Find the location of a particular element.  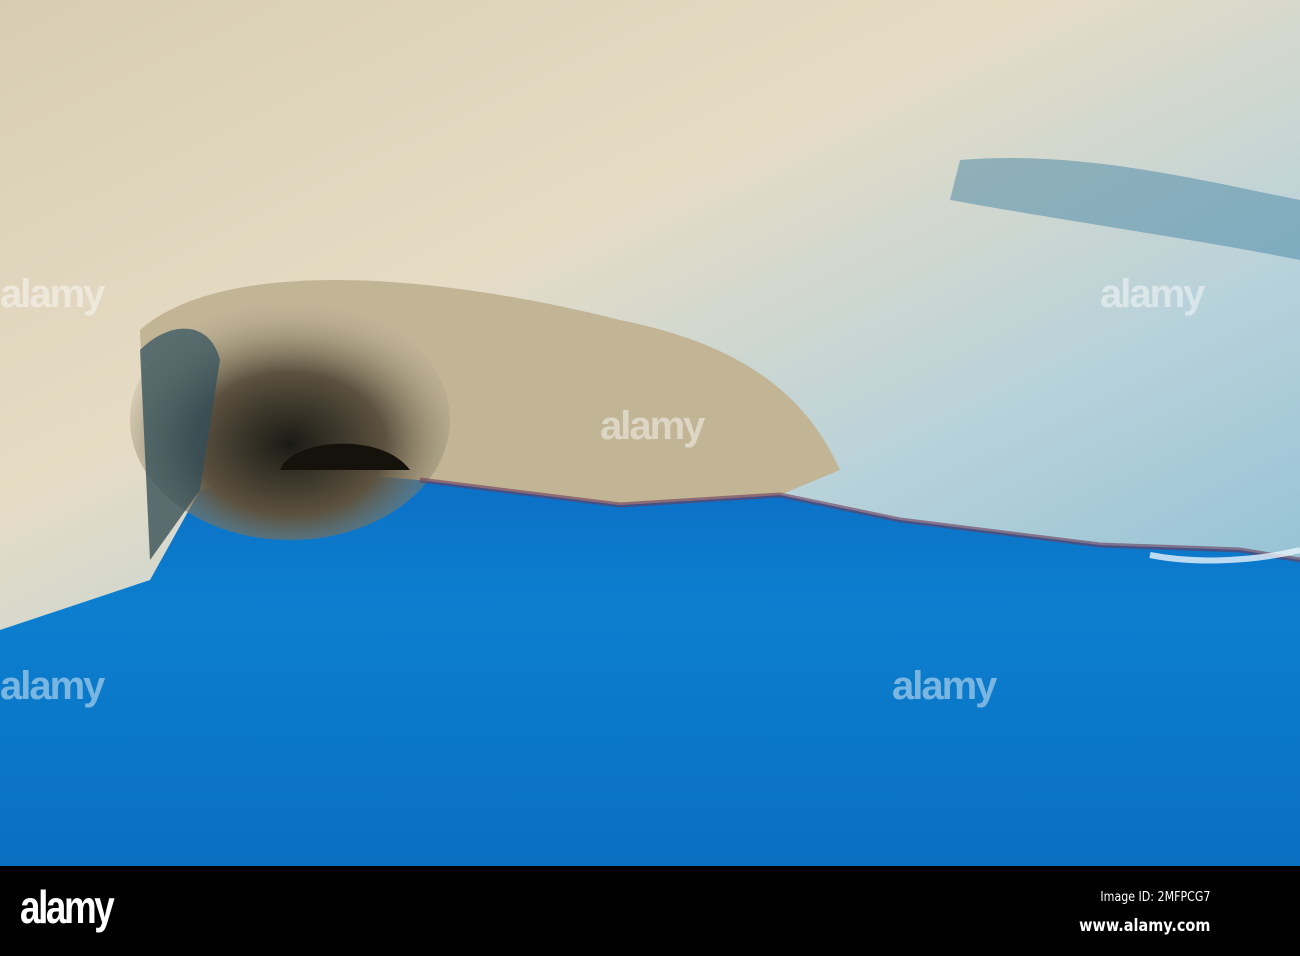

alamy-logo: alamy is located at coordinates (67, 907).